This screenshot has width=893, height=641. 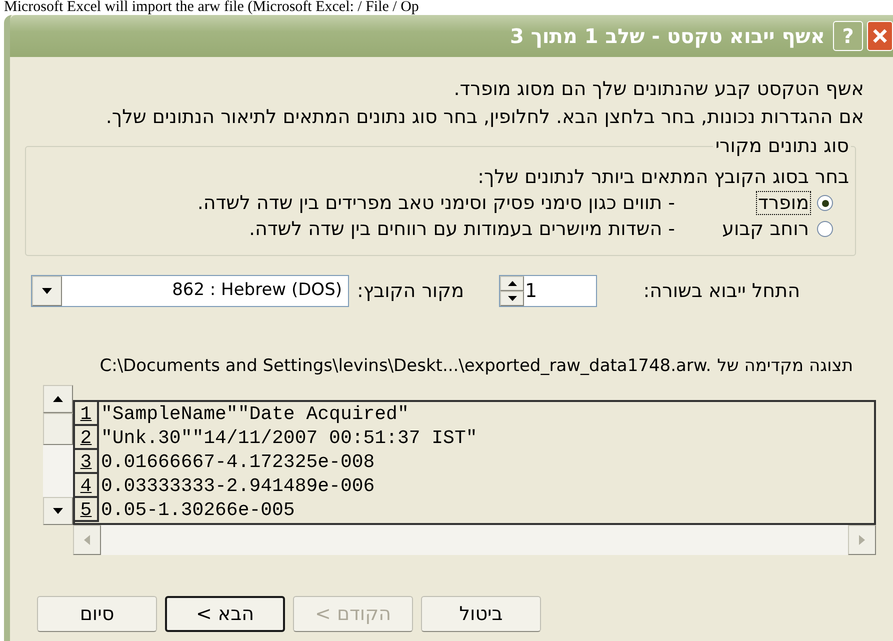 I want to click on dropdown-button, so click(x=47, y=291).